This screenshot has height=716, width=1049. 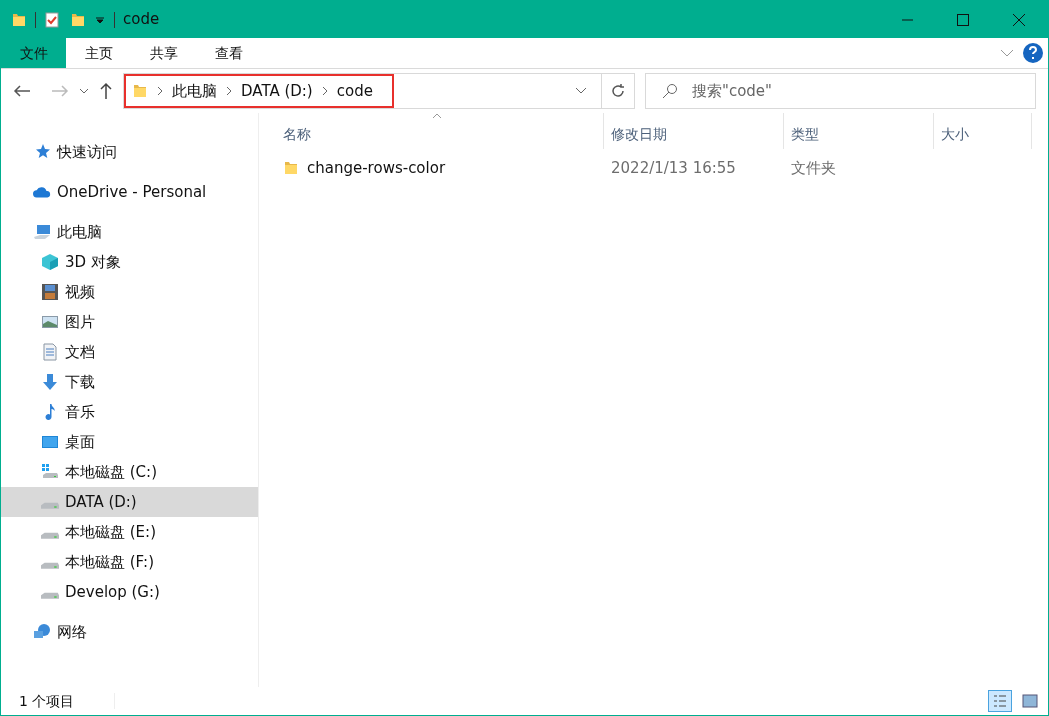 What do you see at coordinates (129, 442) in the screenshot?
I see `nav-item: 桌面` at bounding box center [129, 442].